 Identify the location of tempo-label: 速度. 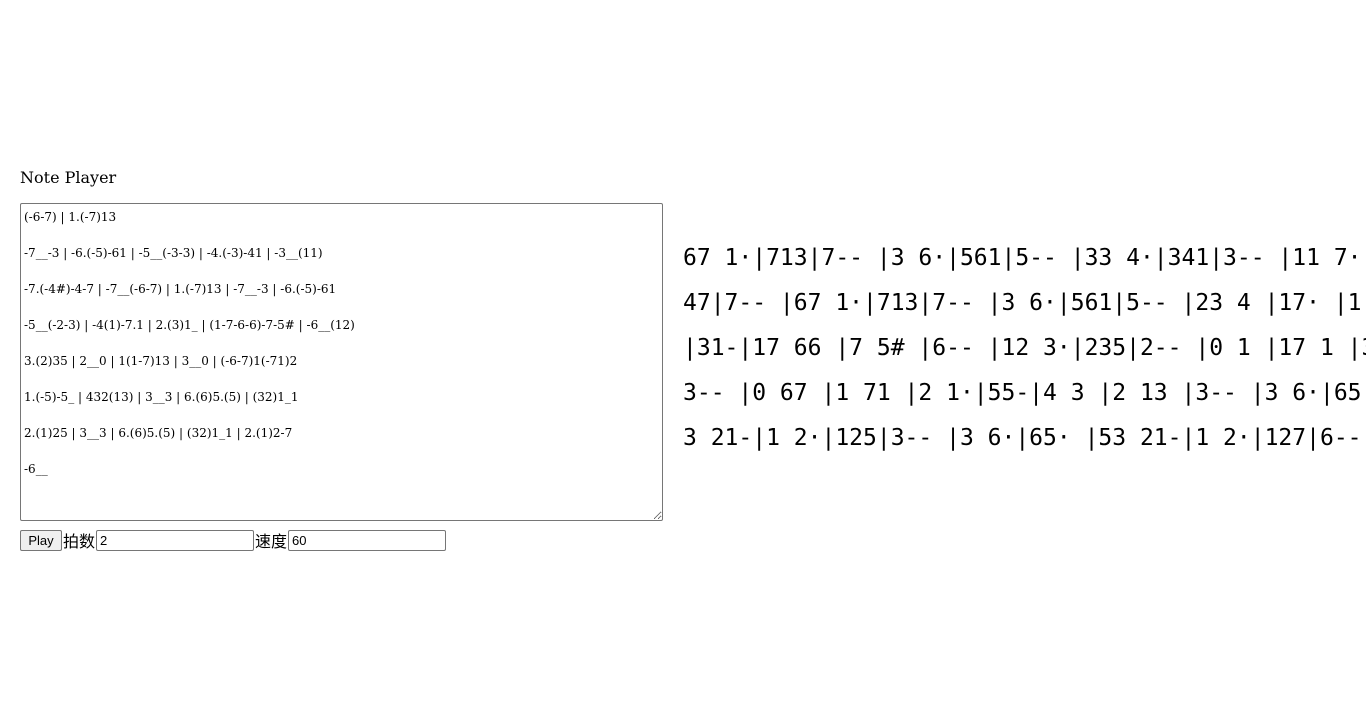
(271, 541).